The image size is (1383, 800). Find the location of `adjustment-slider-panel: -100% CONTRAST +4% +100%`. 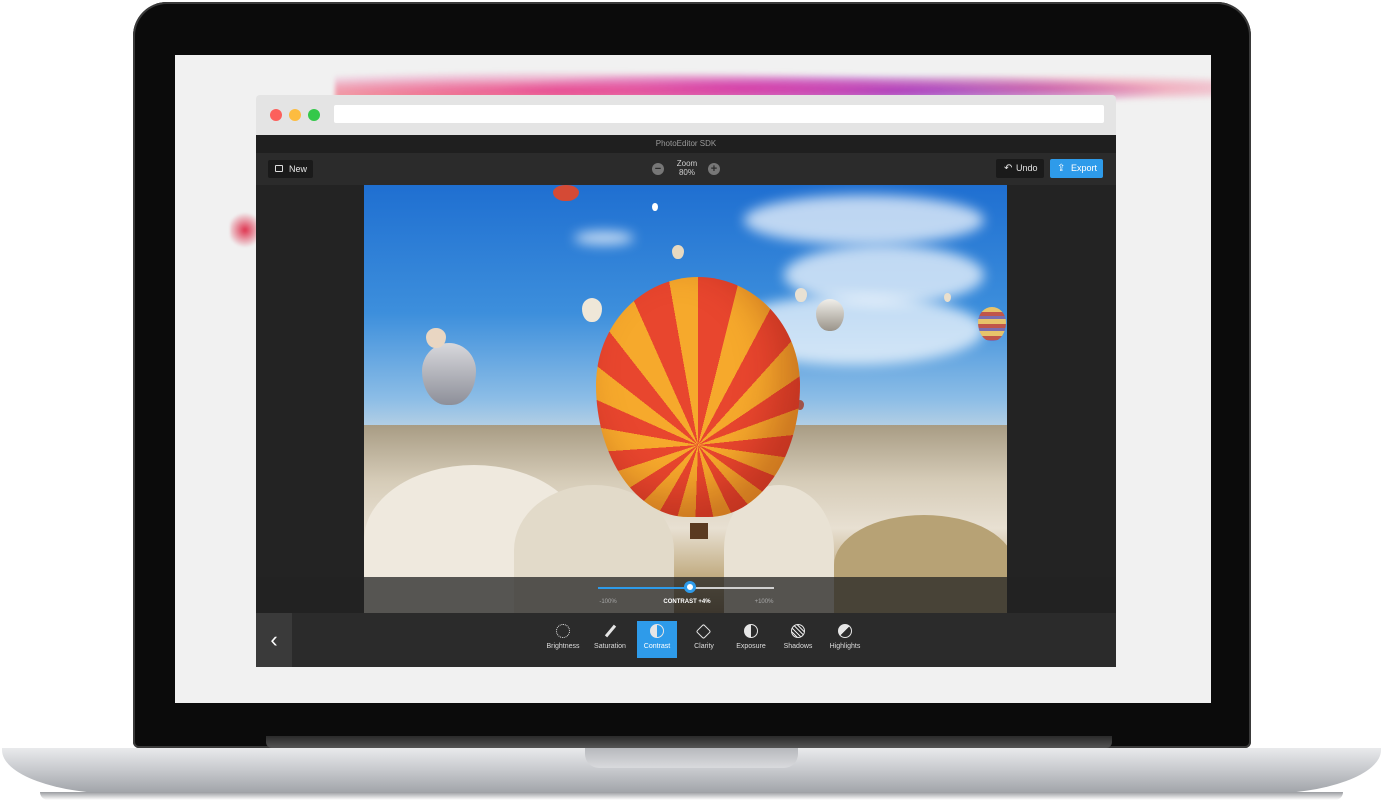

adjustment-slider-panel: -100% CONTRAST +4% +100% is located at coordinates (686, 595).